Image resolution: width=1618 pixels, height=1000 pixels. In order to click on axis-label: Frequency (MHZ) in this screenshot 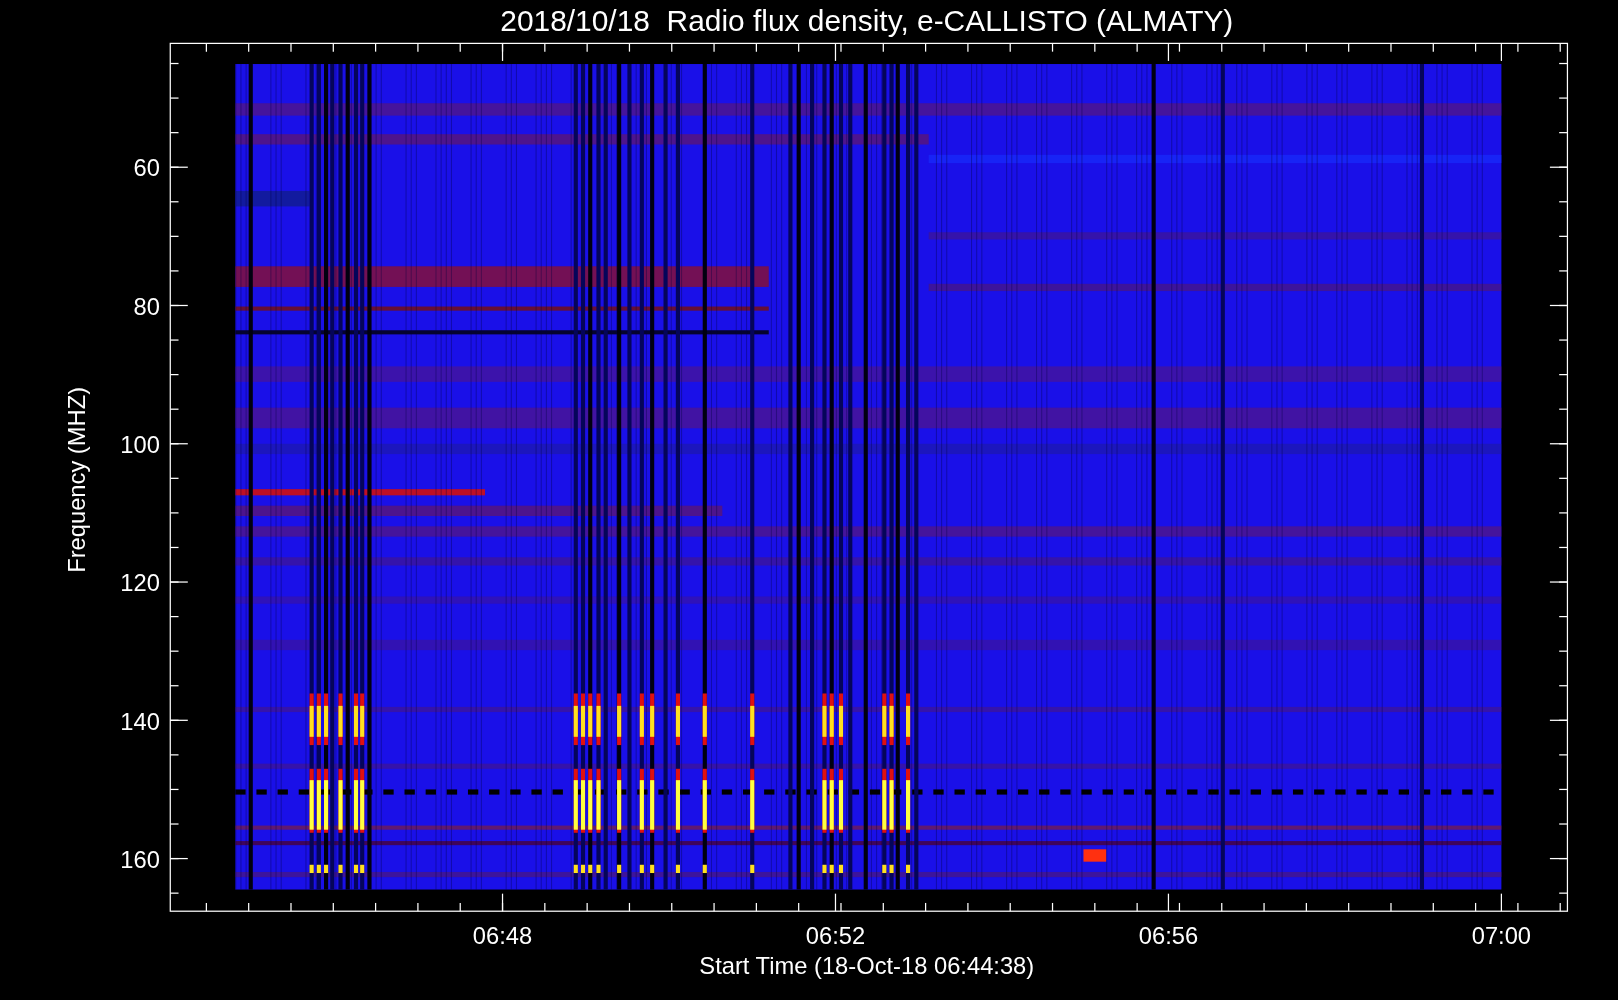, I will do `click(76, 479)`.